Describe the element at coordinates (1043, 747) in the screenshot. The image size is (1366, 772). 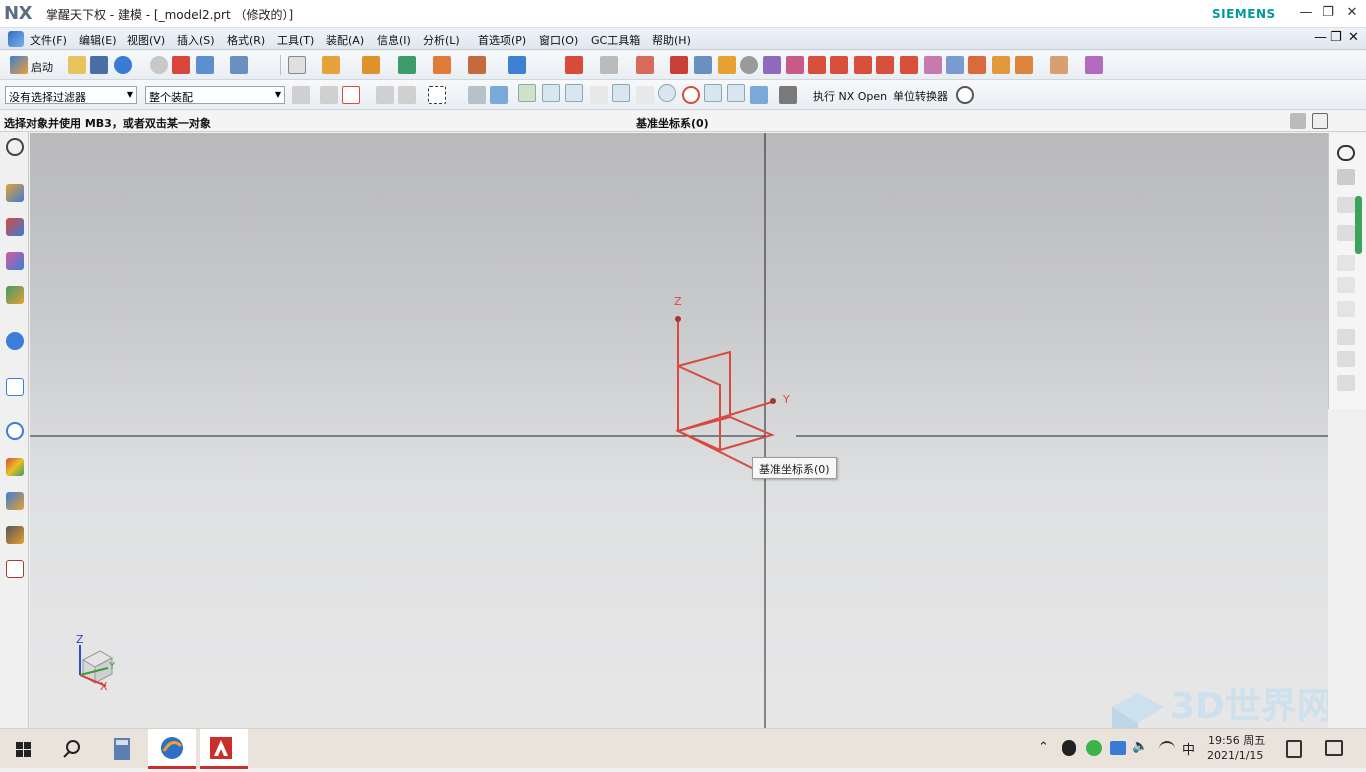
I see `chevron-up-icon: ⌃` at that location.